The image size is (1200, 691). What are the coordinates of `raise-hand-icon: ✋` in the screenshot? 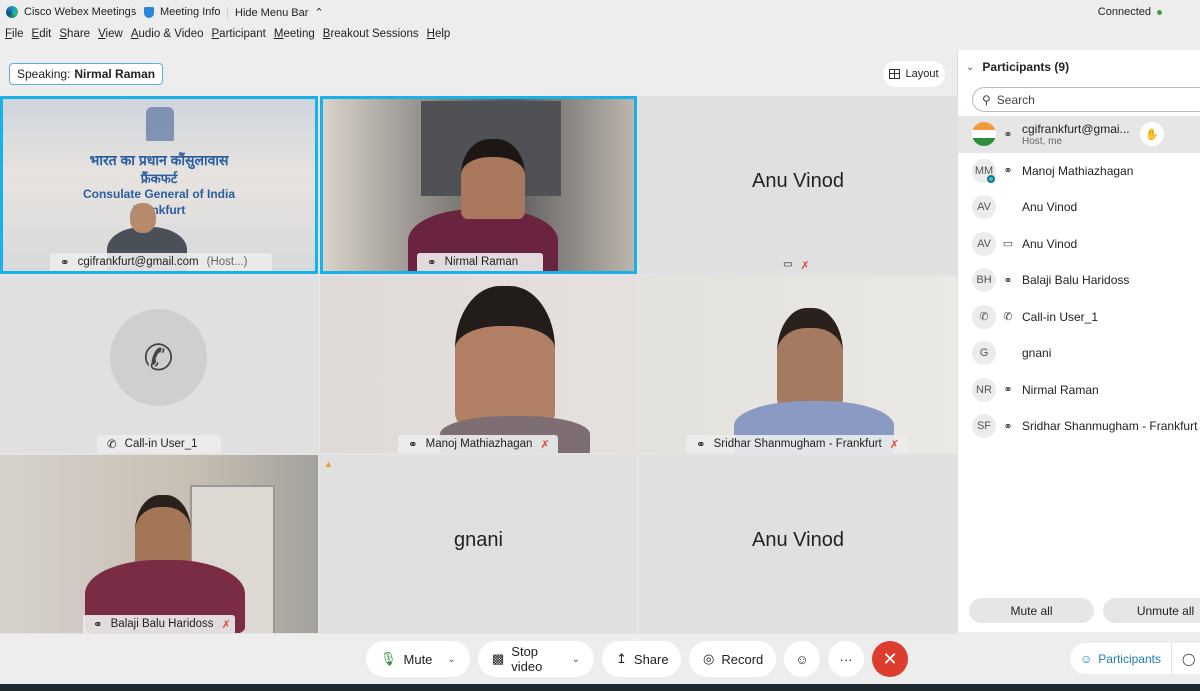 It's located at (1152, 134).